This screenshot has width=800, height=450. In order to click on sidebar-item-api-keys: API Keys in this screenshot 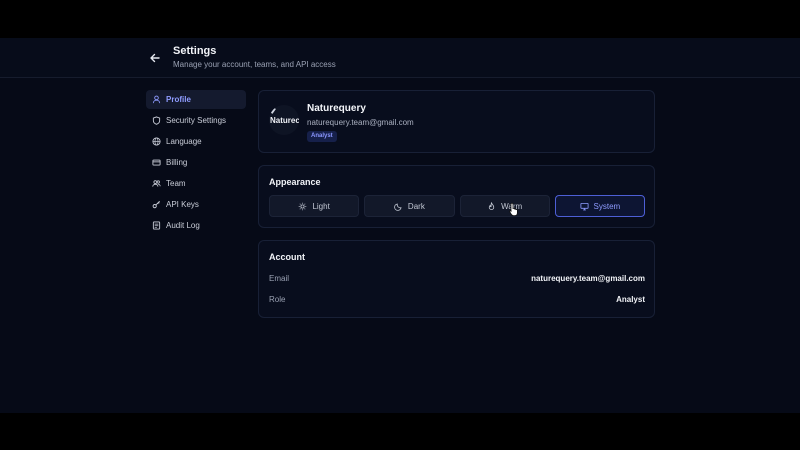, I will do `click(196, 204)`.